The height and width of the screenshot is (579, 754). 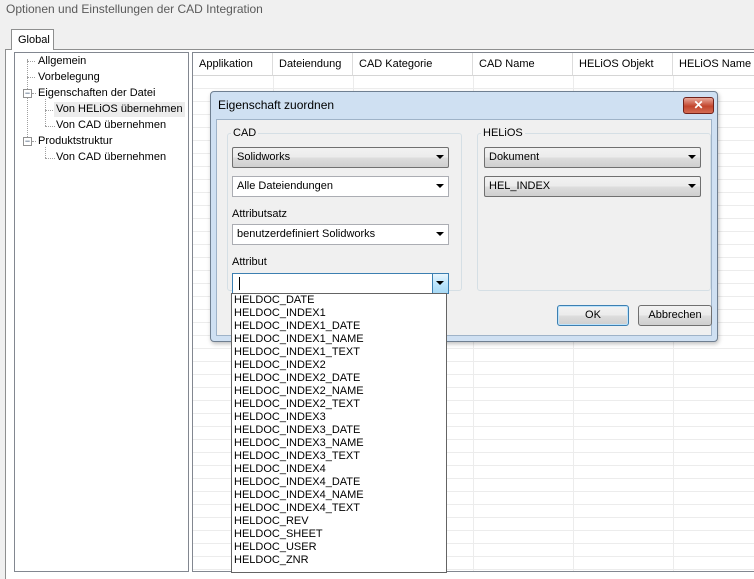 What do you see at coordinates (339, 508) in the screenshot?
I see `dropdown-option: HELDOC_INDEX4_TEXT` at bounding box center [339, 508].